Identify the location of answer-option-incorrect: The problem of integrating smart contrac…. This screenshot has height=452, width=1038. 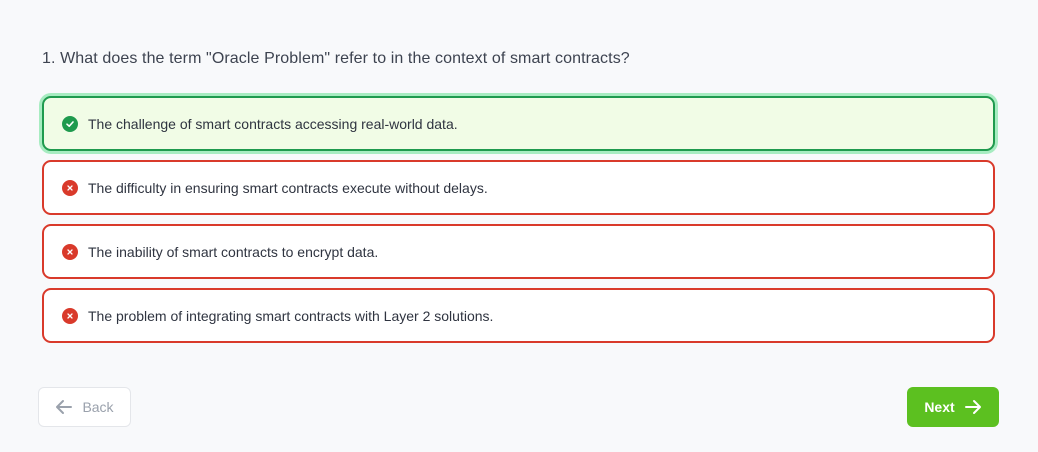
(518, 315).